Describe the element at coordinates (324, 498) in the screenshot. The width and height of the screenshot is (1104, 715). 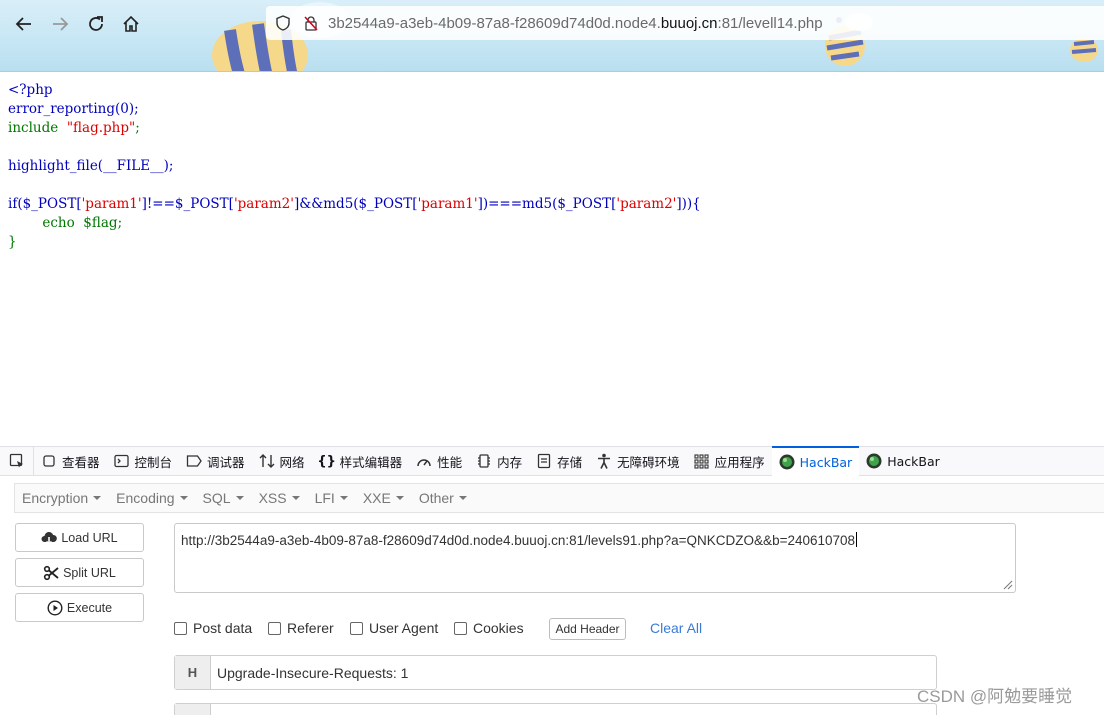
I see `menu-label: LFI` at that location.